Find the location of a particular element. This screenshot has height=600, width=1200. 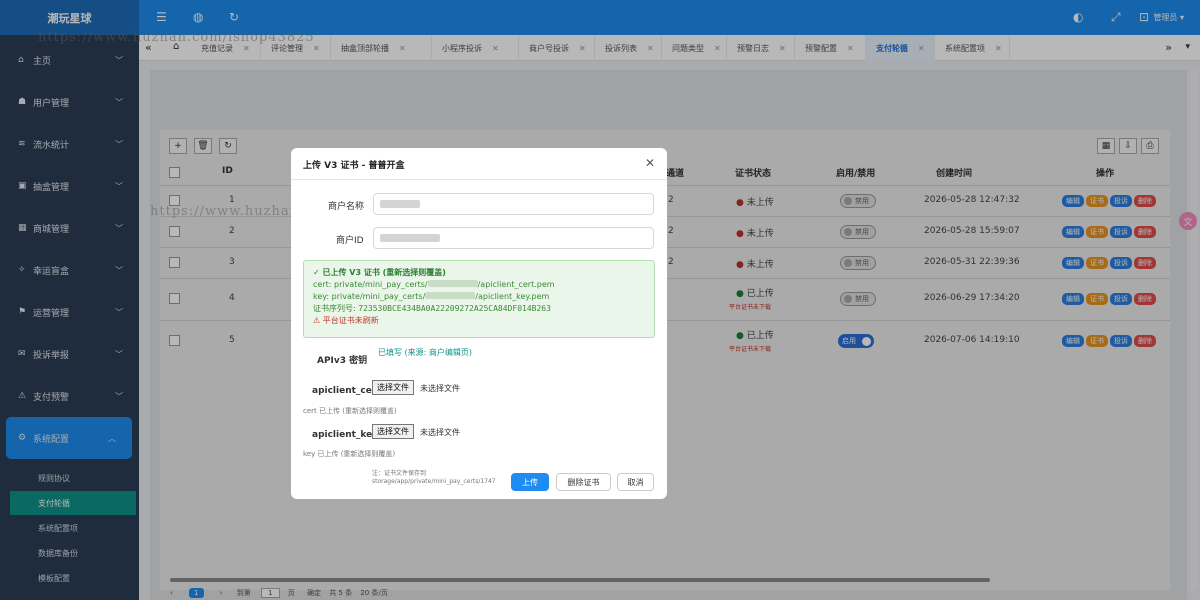

serial-value: 723530BCE434BA0A22209272A25CA84DF014B263 is located at coordinates (454, 308).